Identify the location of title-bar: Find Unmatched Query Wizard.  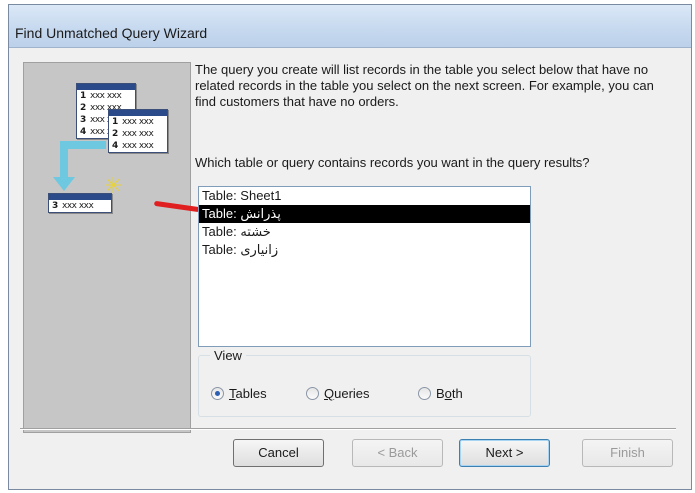
(350, 26).